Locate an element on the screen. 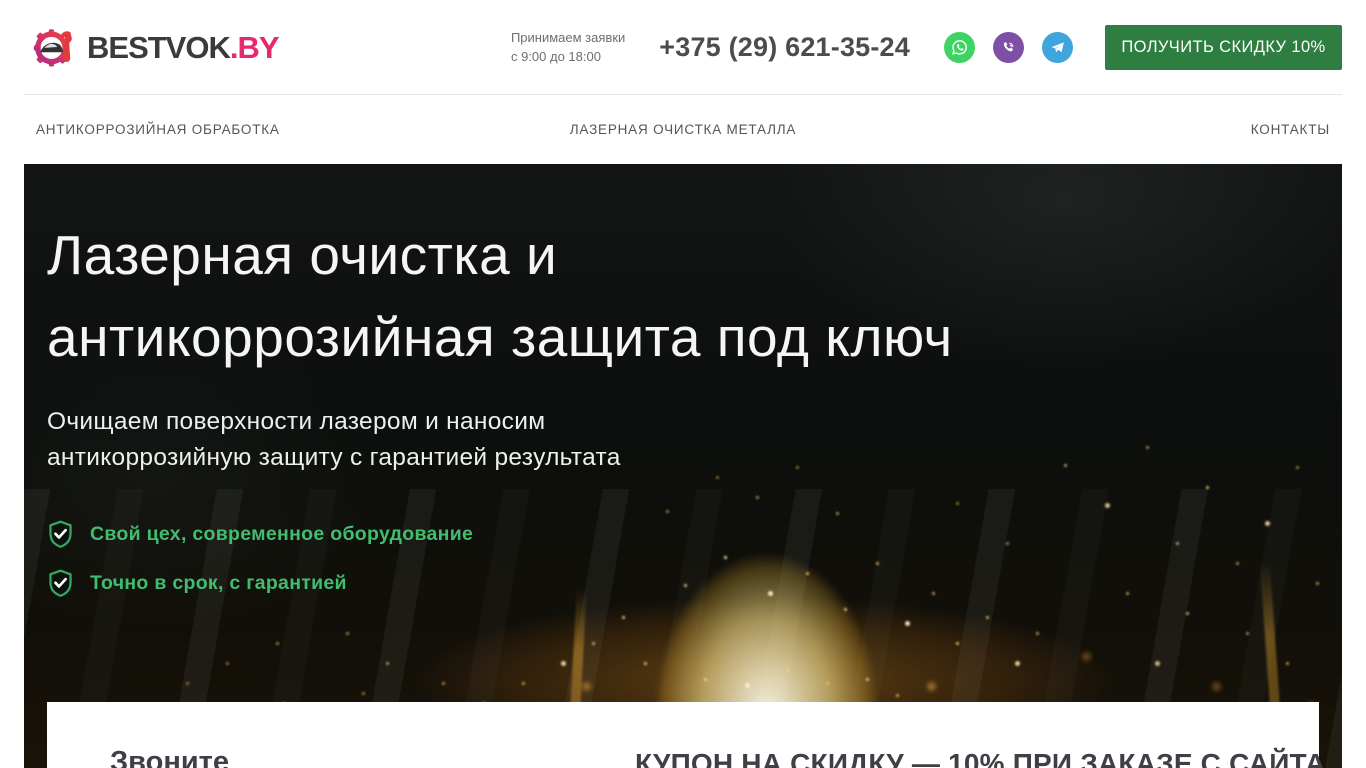  nav-item-laser-cleaning: ЛАЗЕРНАЯ ОЧИСТКА МЕТАЛЛА is located at coordinates (683, 129).